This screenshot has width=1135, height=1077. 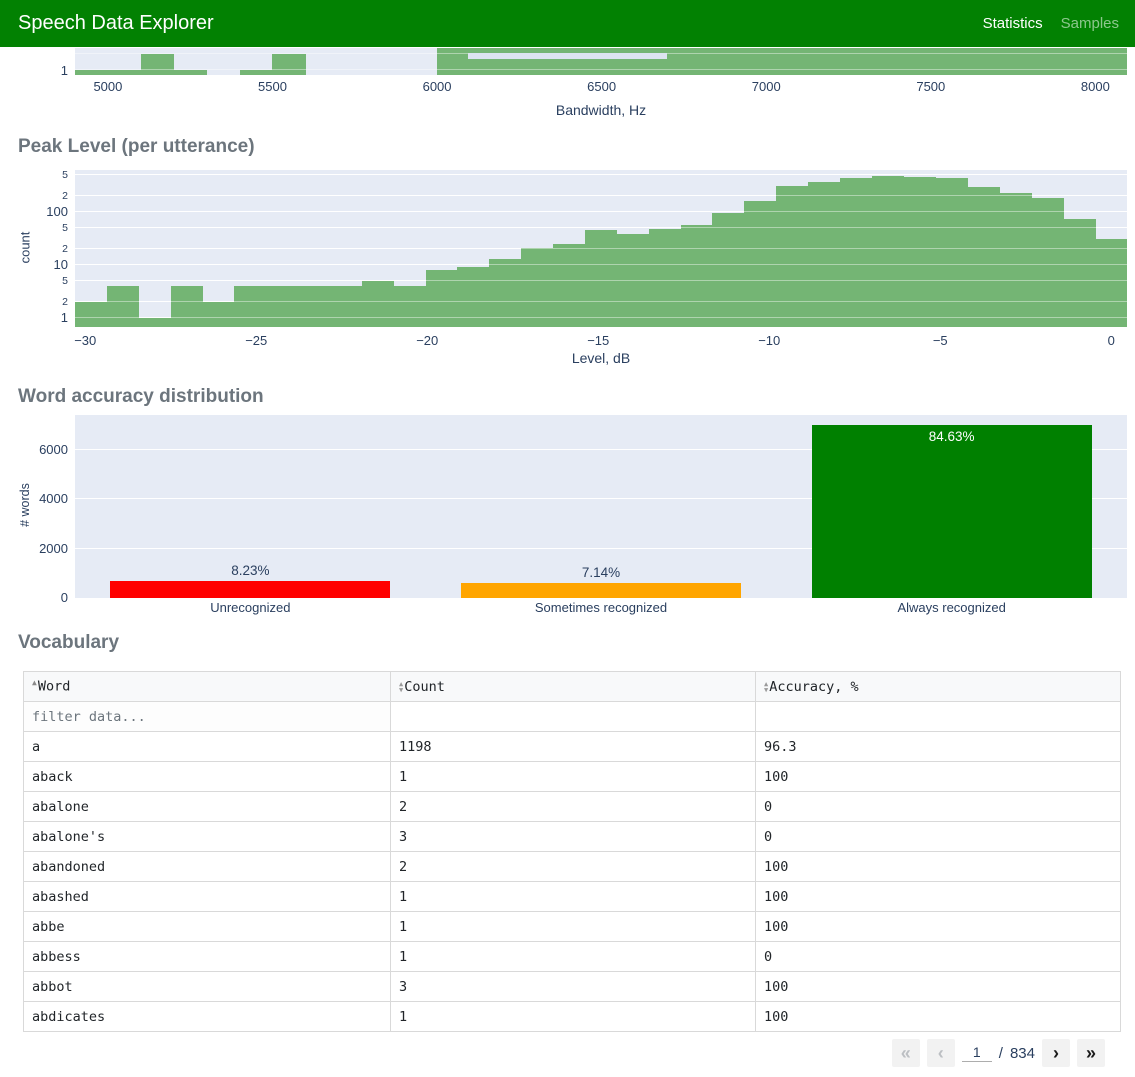 I want to click on nav-samples: Samples, so click(x=1090, y=23).